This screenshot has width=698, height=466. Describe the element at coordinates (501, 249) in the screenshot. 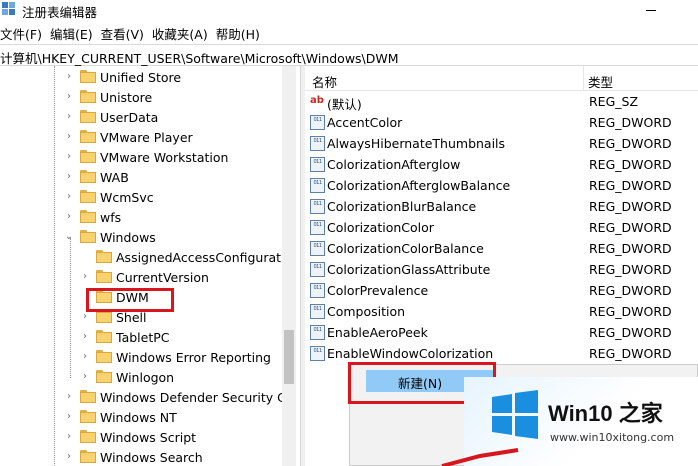

I see `value-row: ColorizationColorBalance REG_DWORD` at that location.